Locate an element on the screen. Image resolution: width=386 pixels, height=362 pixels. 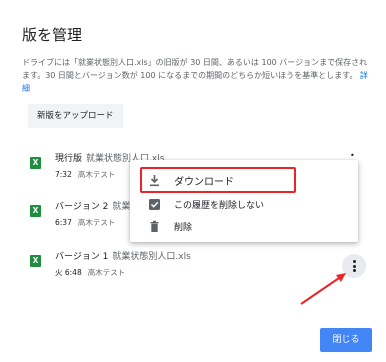
version-title: バージョン 1 就業状態別人口.xls is located at coordinates (123, 255).